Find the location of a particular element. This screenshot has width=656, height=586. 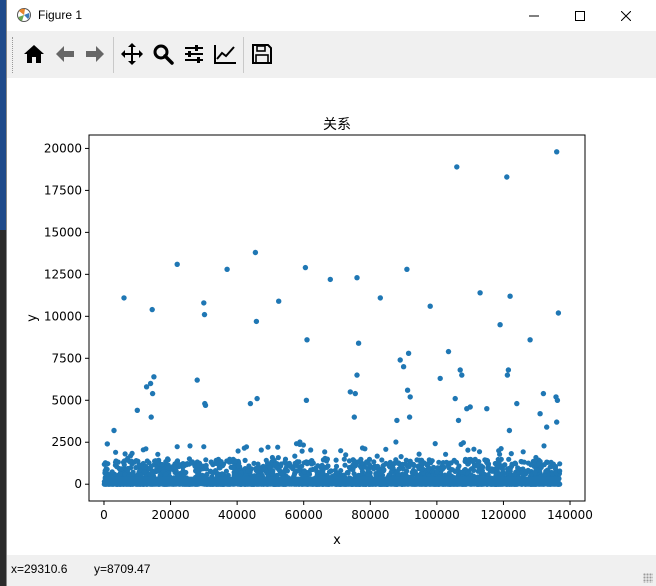

save-disk-icon is located at coordinates (262, 54).